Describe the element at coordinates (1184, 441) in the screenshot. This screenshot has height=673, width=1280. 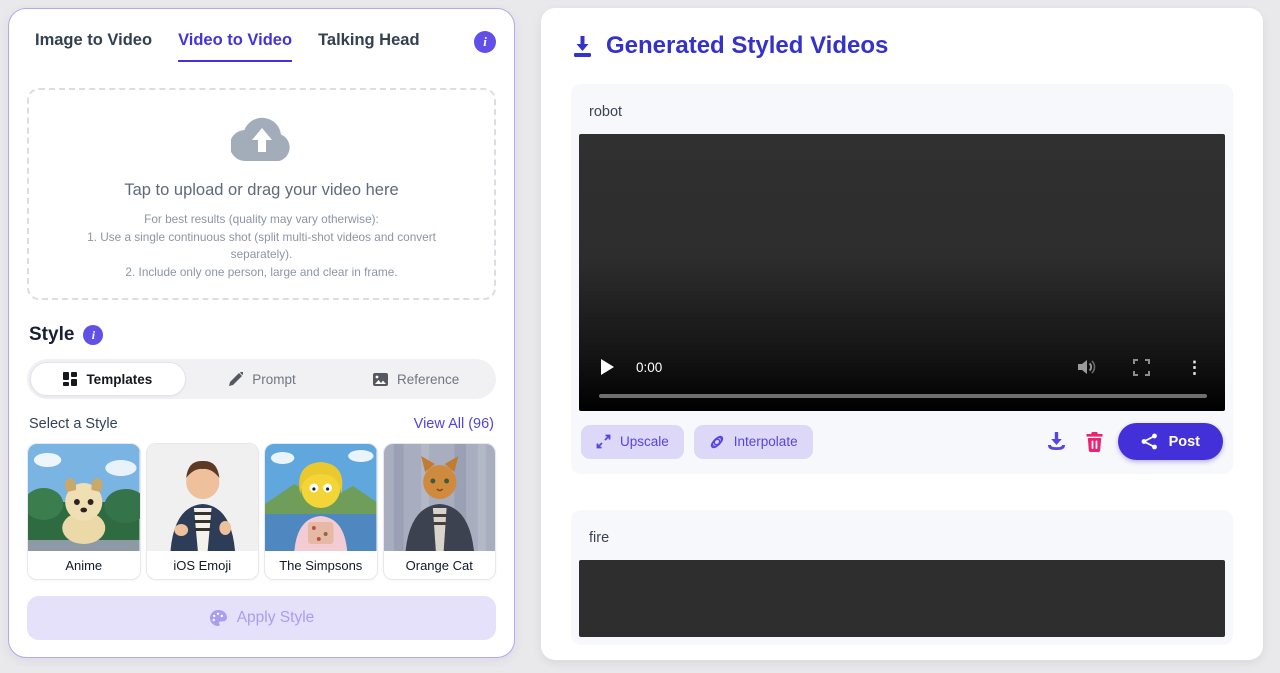
I see `post-label: Post` at that location.